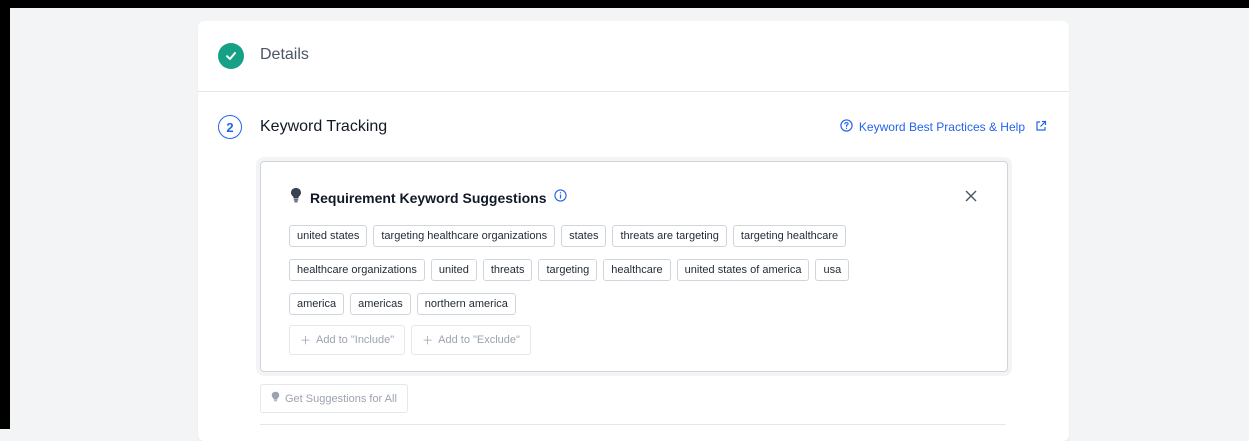 The image size is (1249, 441). I want to click on add-to-include-label: Add to "Include", so click(355, 340).